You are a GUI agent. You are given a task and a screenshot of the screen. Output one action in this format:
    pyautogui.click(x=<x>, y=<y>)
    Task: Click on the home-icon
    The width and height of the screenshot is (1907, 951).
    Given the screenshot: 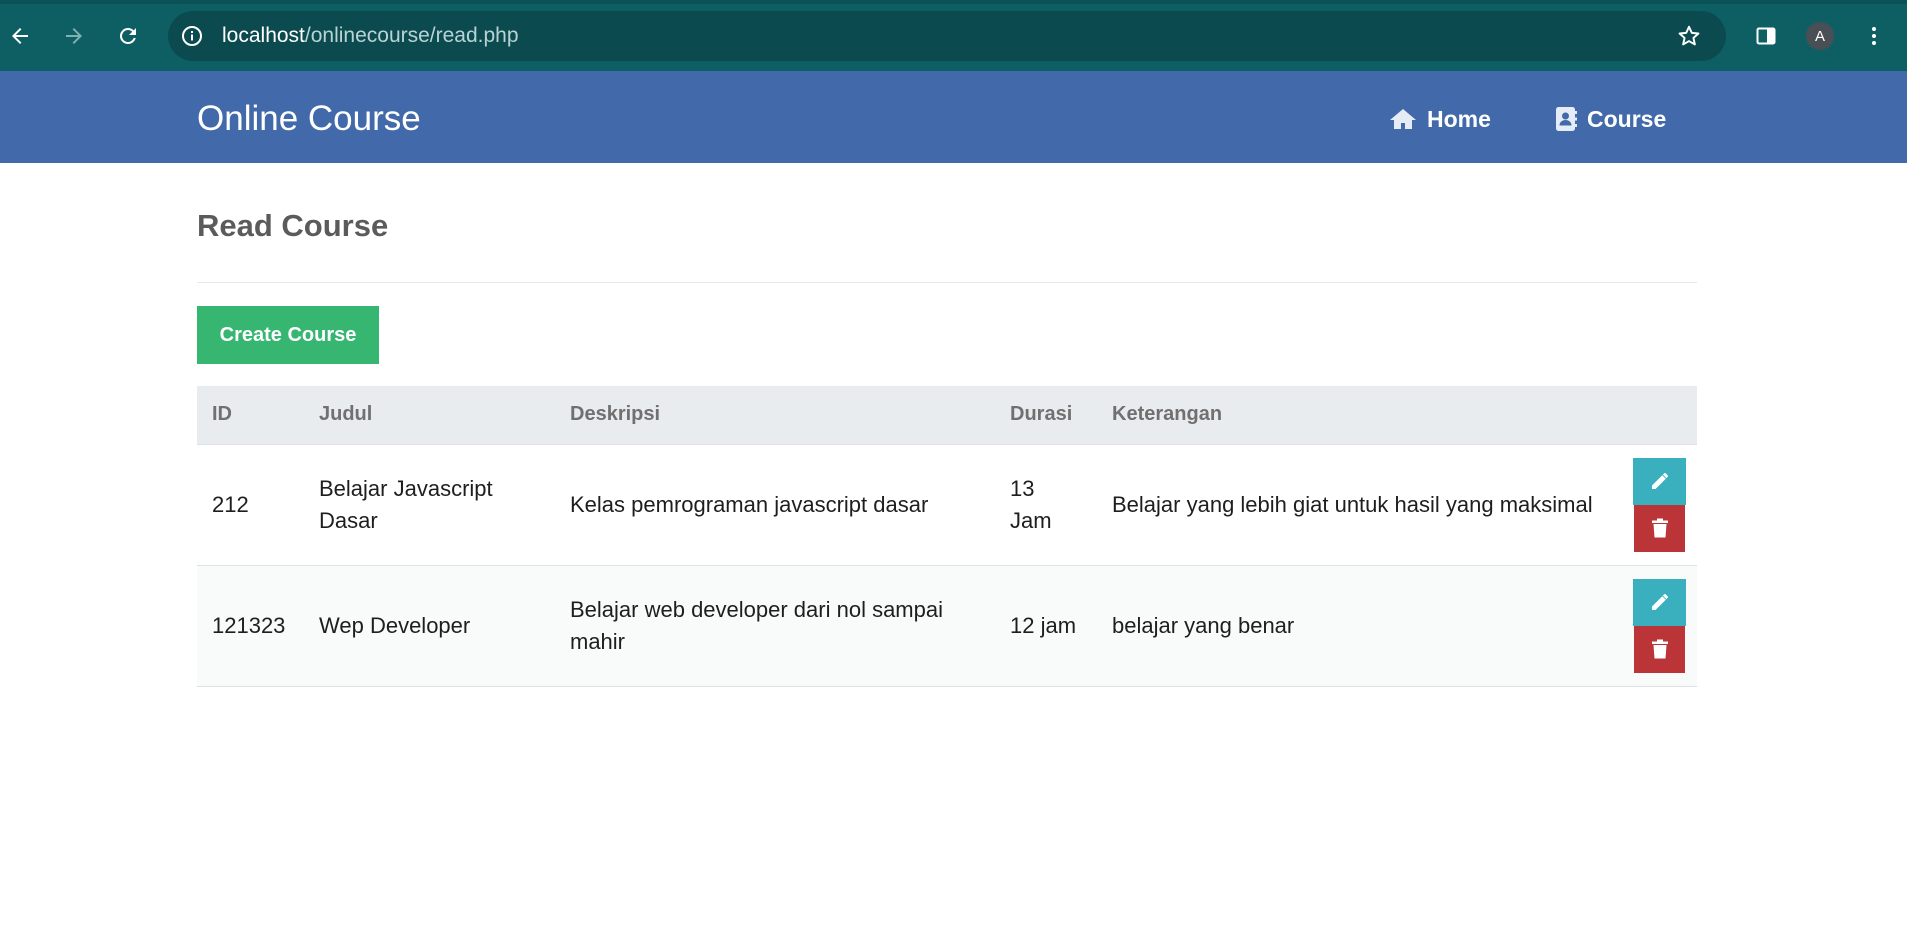 What is the action you would take?
    pyautogui.click(x=1403, y=119)
    